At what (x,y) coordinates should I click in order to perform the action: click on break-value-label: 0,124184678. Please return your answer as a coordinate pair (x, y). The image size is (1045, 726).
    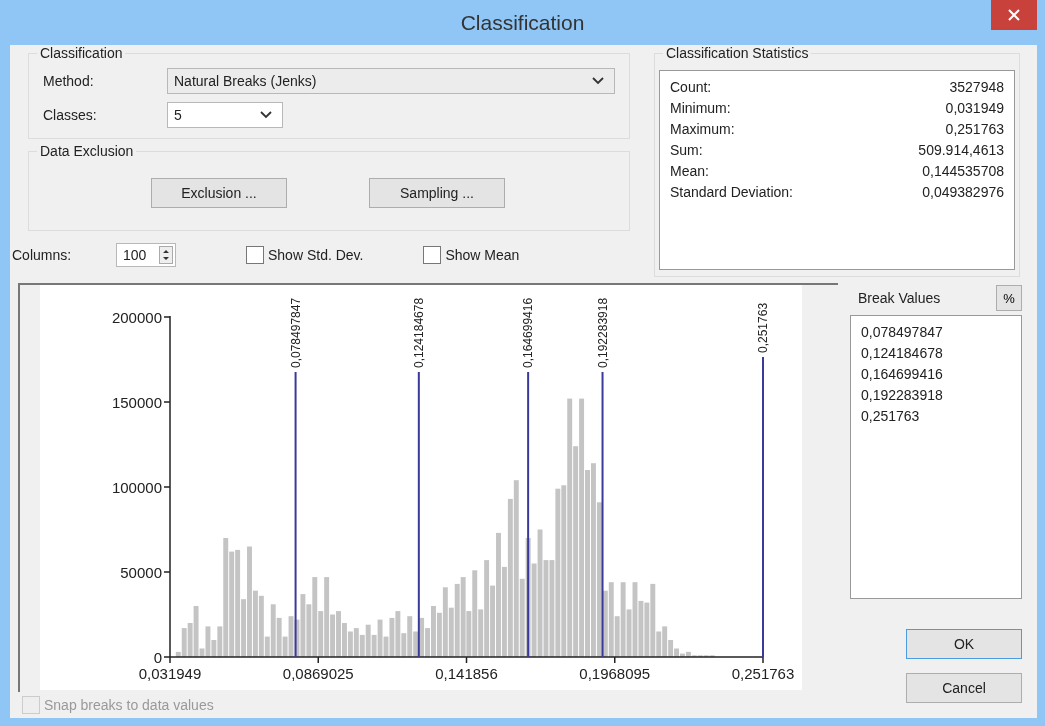
    Looking at the image, I should click on (418, 332).